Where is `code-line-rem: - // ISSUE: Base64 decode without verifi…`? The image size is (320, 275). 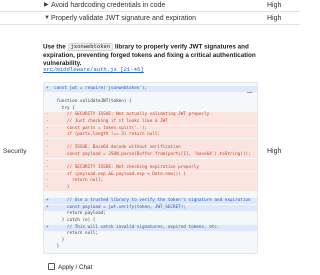 code-line-rem: - // ISSUE: Base64 decode without verifi… is located at coordinates (150, 148).